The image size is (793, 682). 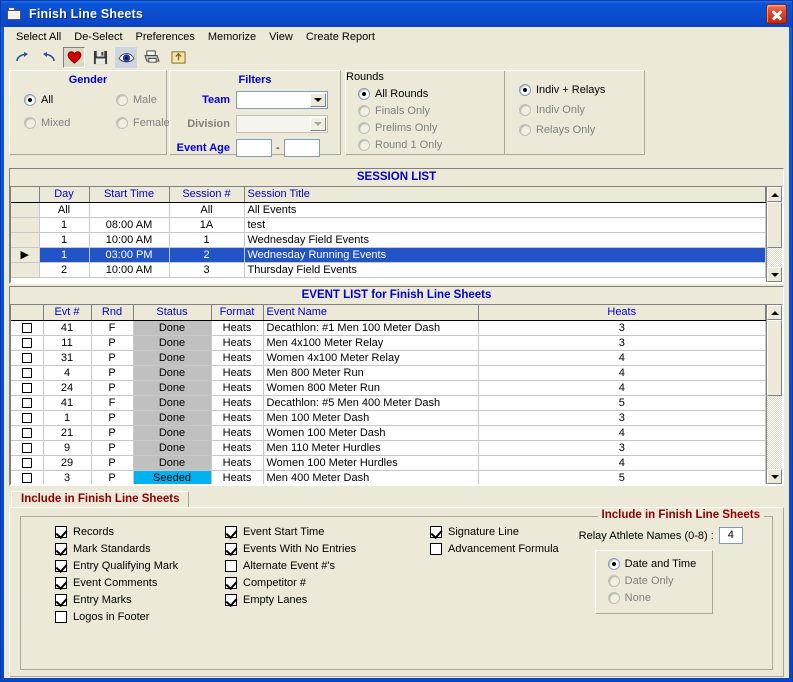 I want to click on menu-item-select-all: Select All, so click(x=39, y=37).